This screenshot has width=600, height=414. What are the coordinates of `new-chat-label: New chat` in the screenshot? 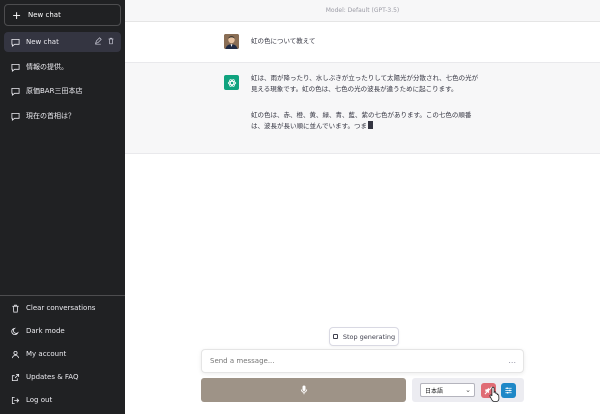 It's located at (44, 15).